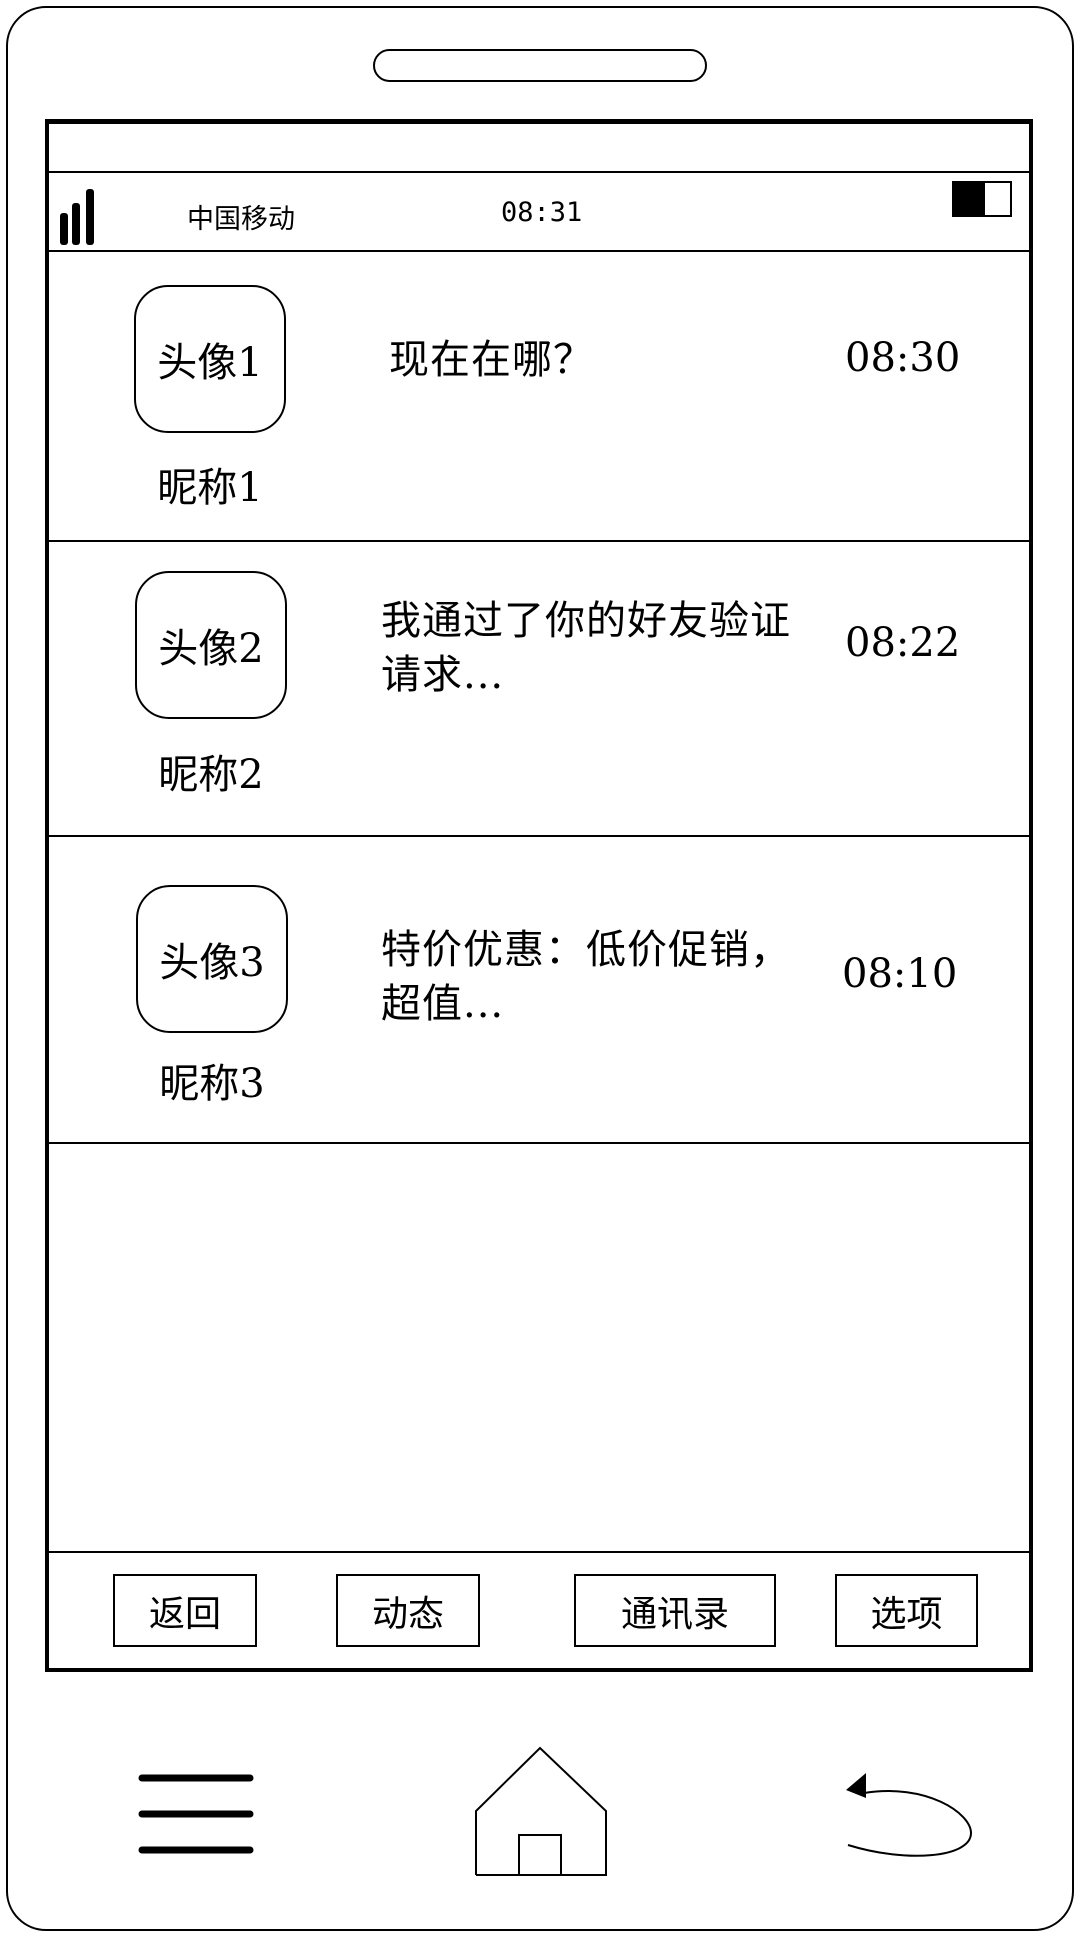 The image size is (1082, 1937). Describe the element at coordinates (210, 488) in the screenshot. I see `nickname: 昵称1` at that location.